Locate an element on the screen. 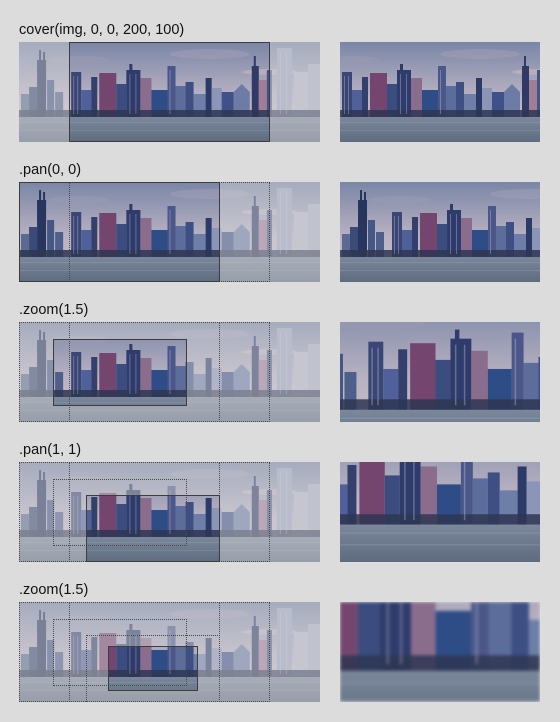 Image resolution: width=560 pixels, height=722 pixels. step-label: .pan(1, 1) is located at coordinates (50, 450).